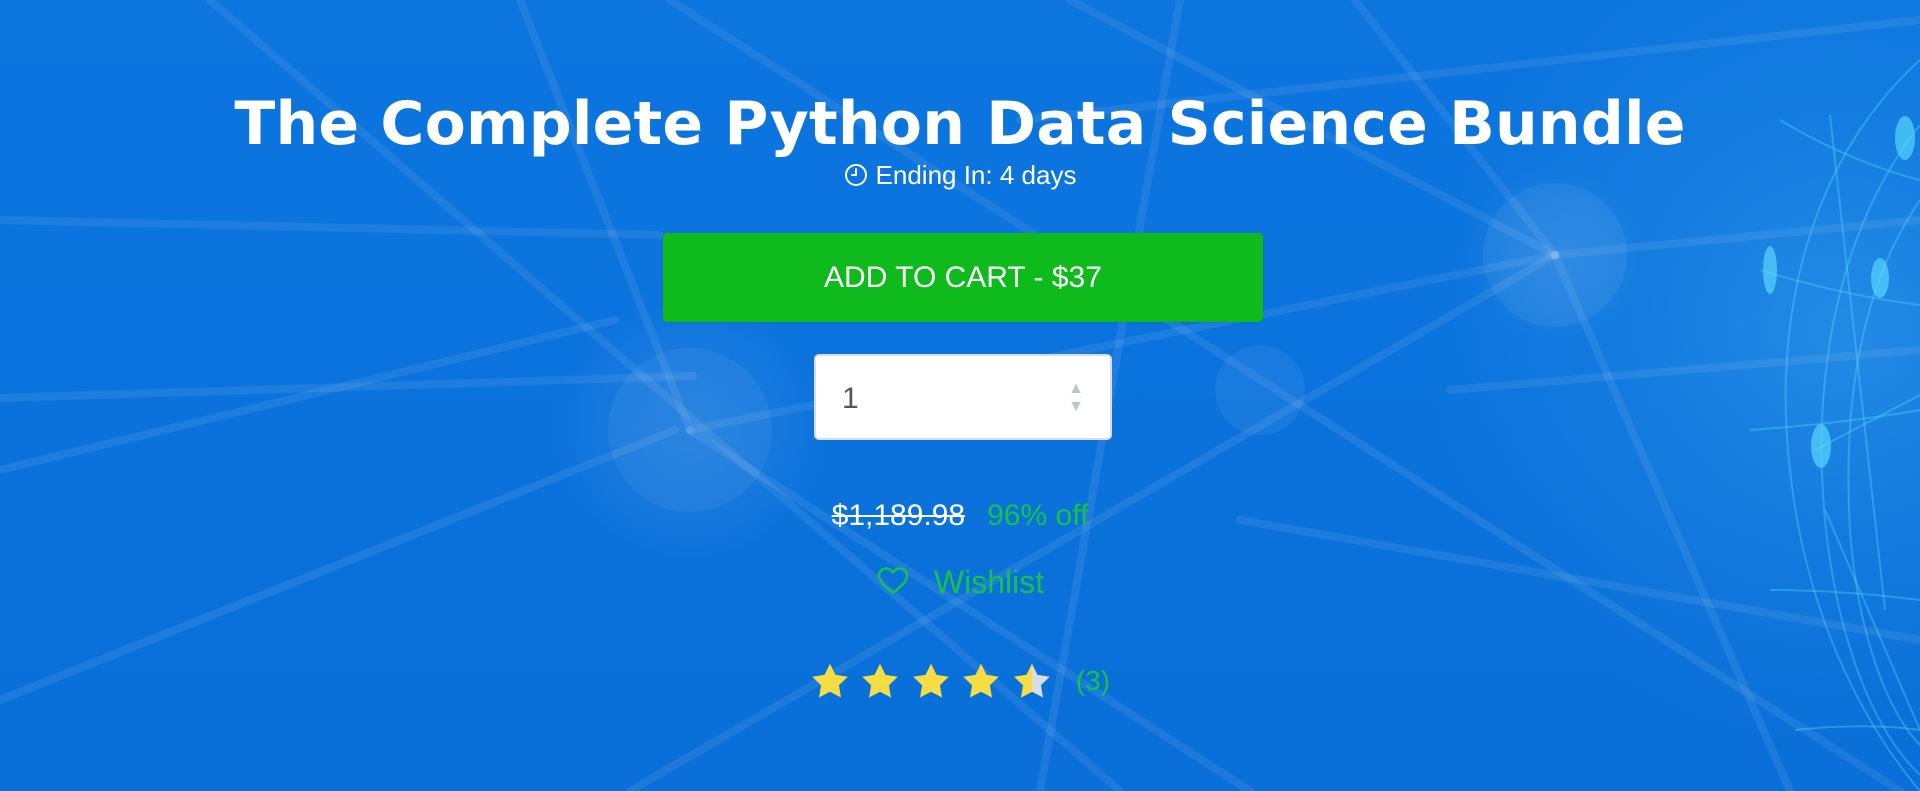  Describe the element at coordinates (963, 277) in the screenshot. I see `add-to-cart-button: ADD TO CART - $37` at that location.